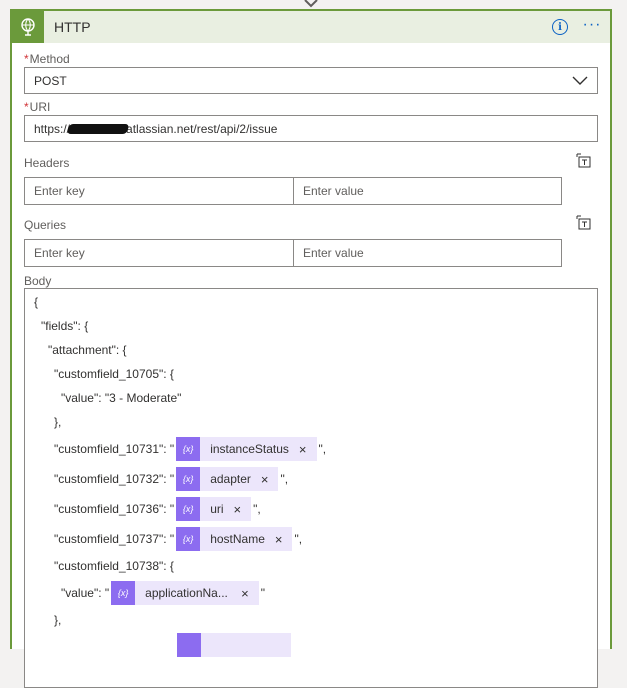 The image size is (627, 688). What do you see at coordinates (217, 509) in the screenshot?
I see `token-label: uri` at bounding box center [217, 509].